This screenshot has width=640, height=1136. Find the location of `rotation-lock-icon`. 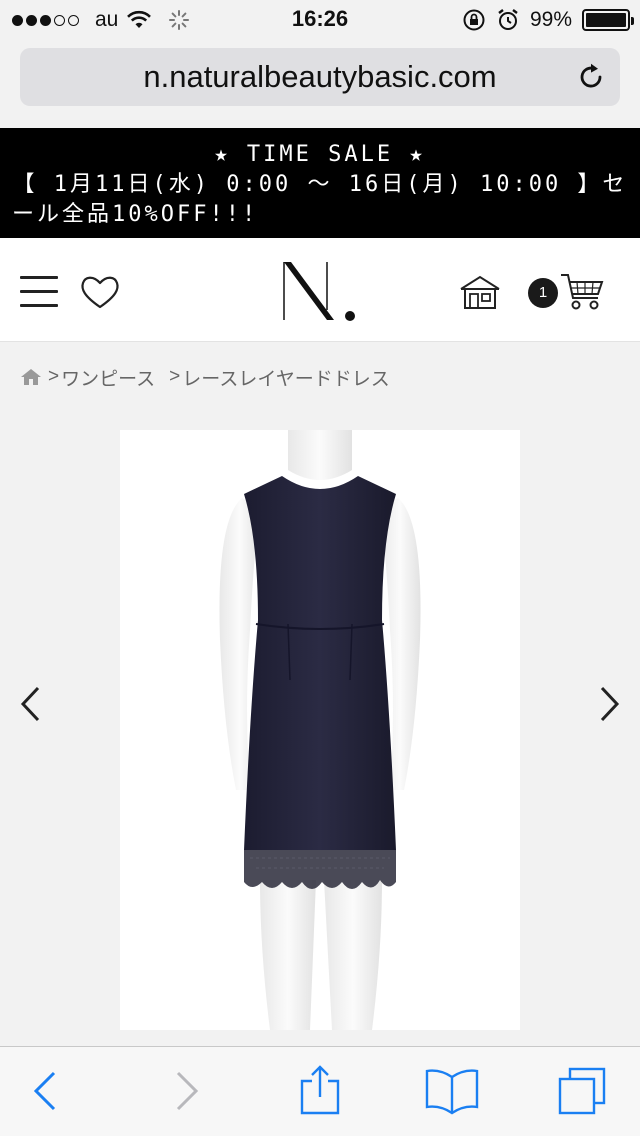

rotation-lock-icon is located at coordinates (474, 20).